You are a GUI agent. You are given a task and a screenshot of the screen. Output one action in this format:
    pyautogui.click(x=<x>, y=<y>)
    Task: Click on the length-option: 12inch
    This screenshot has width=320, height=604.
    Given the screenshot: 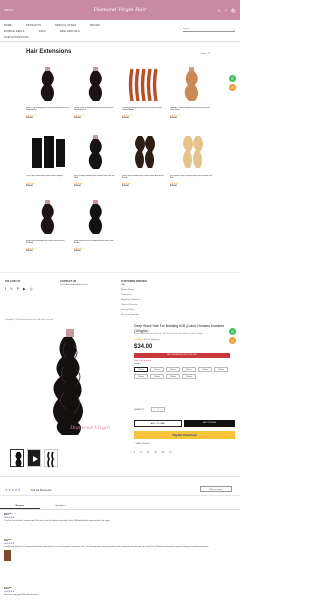 What is the action you would take?
    pyautogui.click(x=141, y=369)
    